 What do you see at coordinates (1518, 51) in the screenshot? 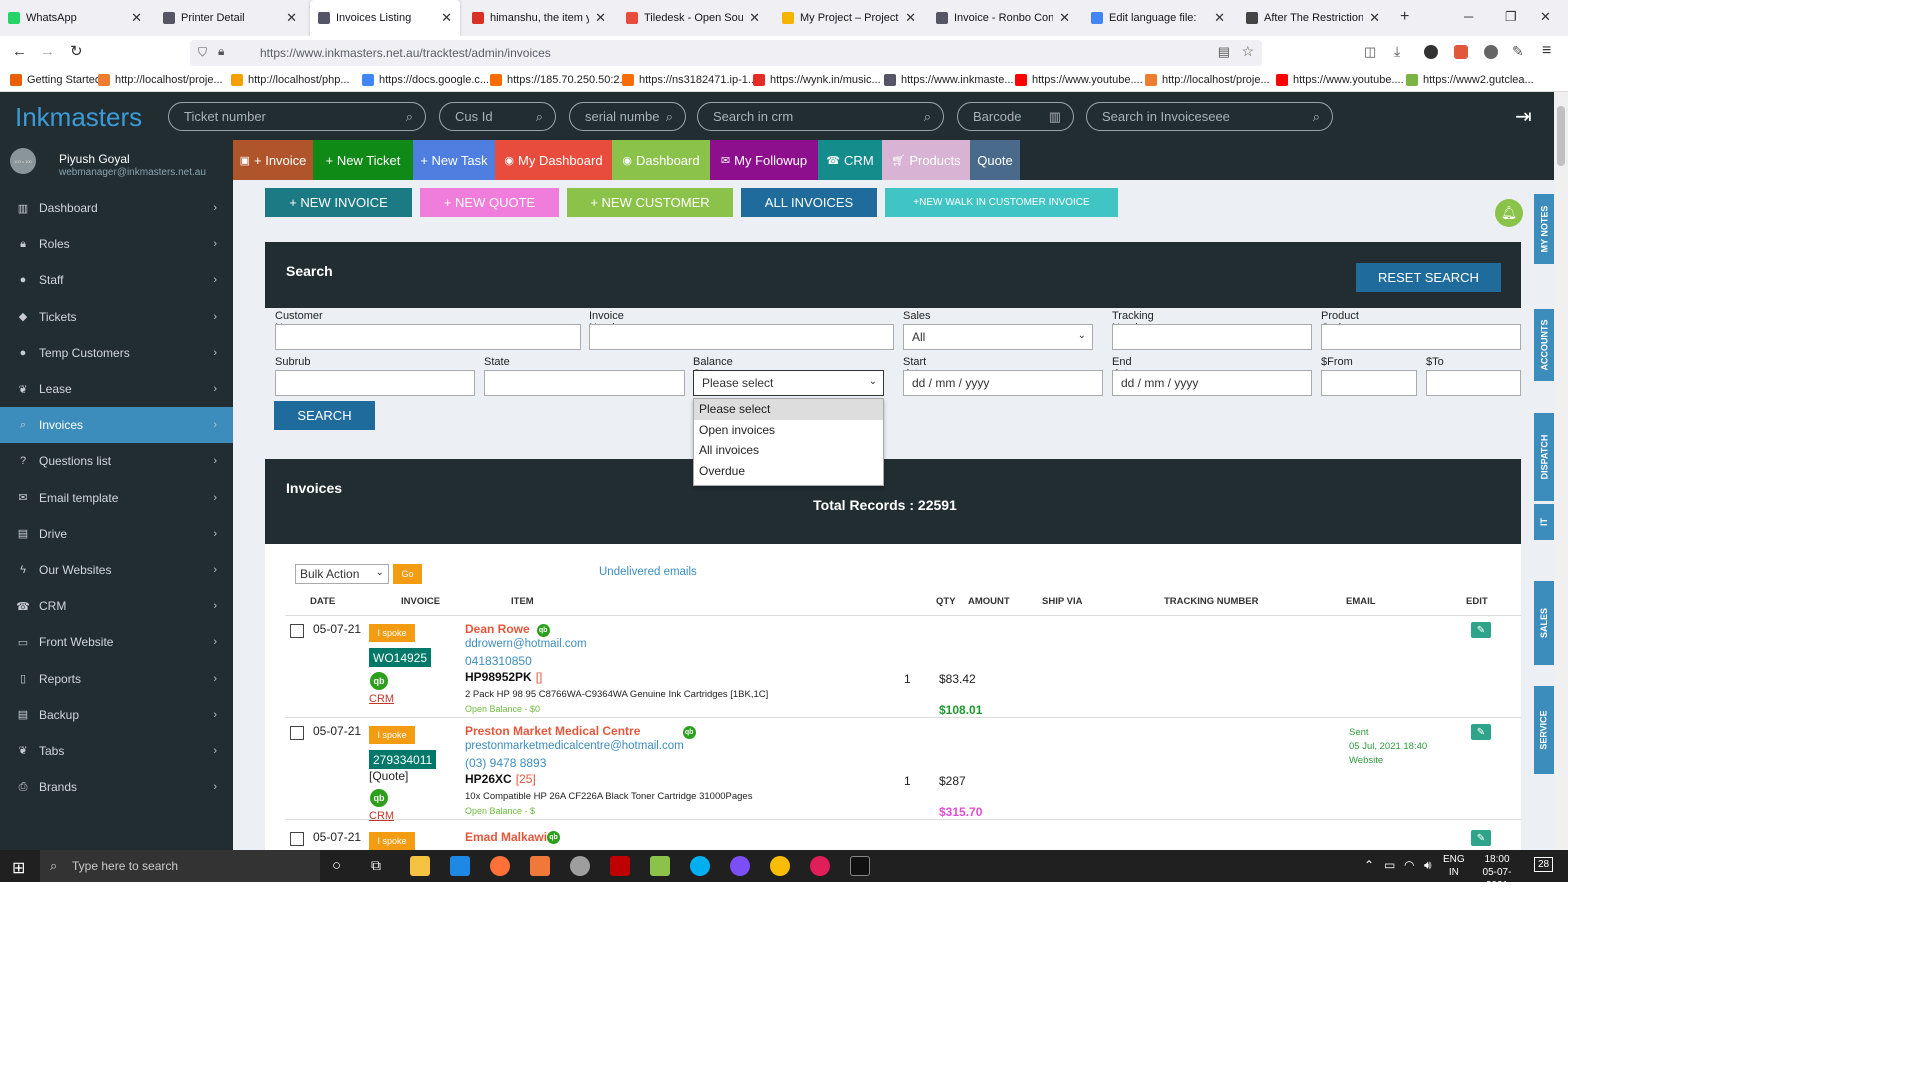
I see `eyedropper-icon: ✎` at bounding box center [1518, 51].